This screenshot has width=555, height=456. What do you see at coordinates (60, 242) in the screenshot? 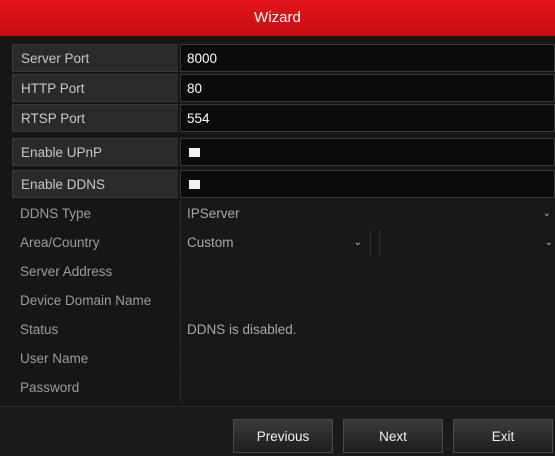
I see `area-country-label: Area/Country` at bounding box center [60, 242].